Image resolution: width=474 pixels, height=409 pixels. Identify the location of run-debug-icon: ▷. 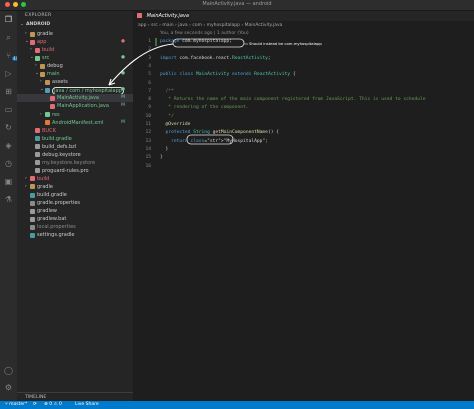
(8, 73).